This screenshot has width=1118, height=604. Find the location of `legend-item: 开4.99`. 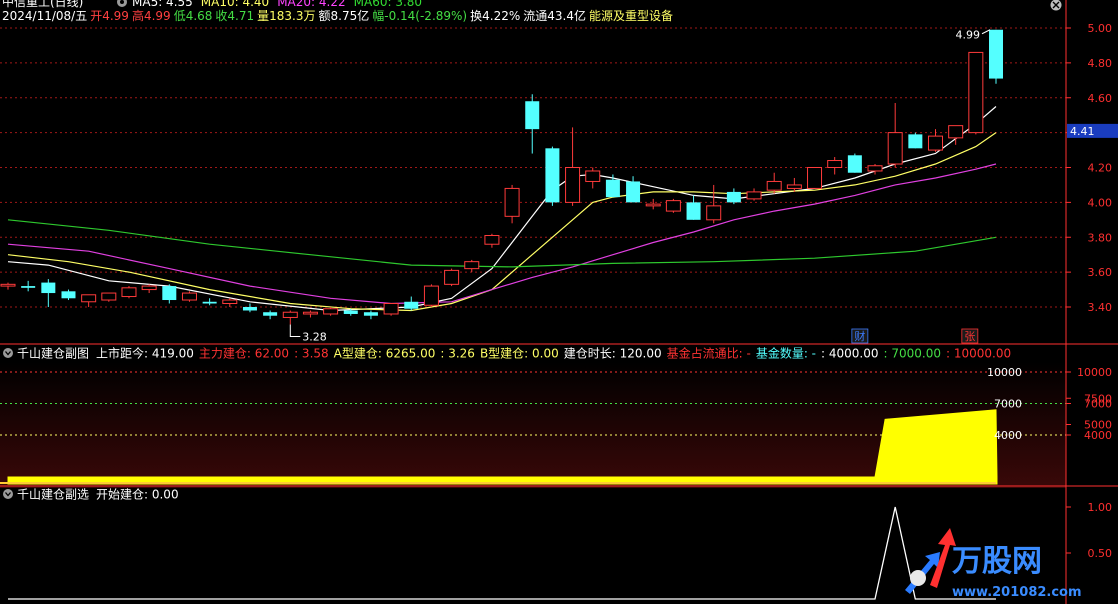

legend-item: 开4.99 is located at coordinates (109, 16).